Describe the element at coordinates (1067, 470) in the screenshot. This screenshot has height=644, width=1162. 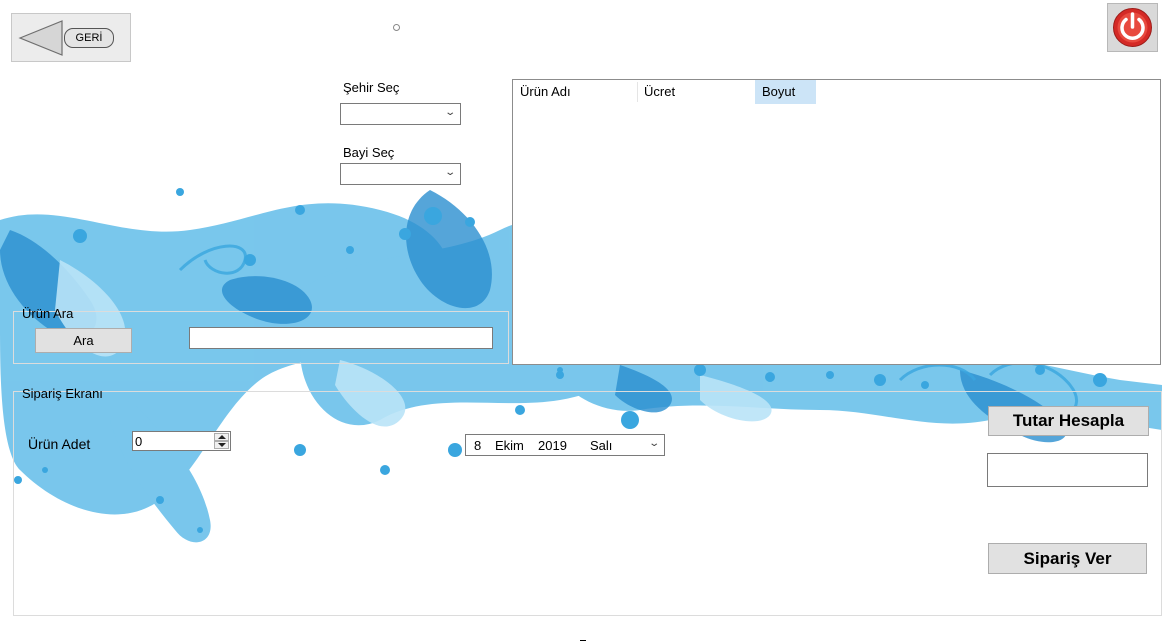
I see `total-output` at that location.